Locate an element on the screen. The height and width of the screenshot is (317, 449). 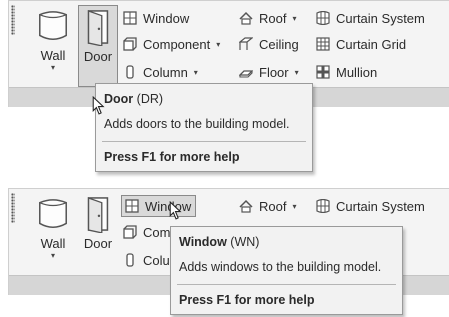
floor-icon is located at coordinates (246, 72).